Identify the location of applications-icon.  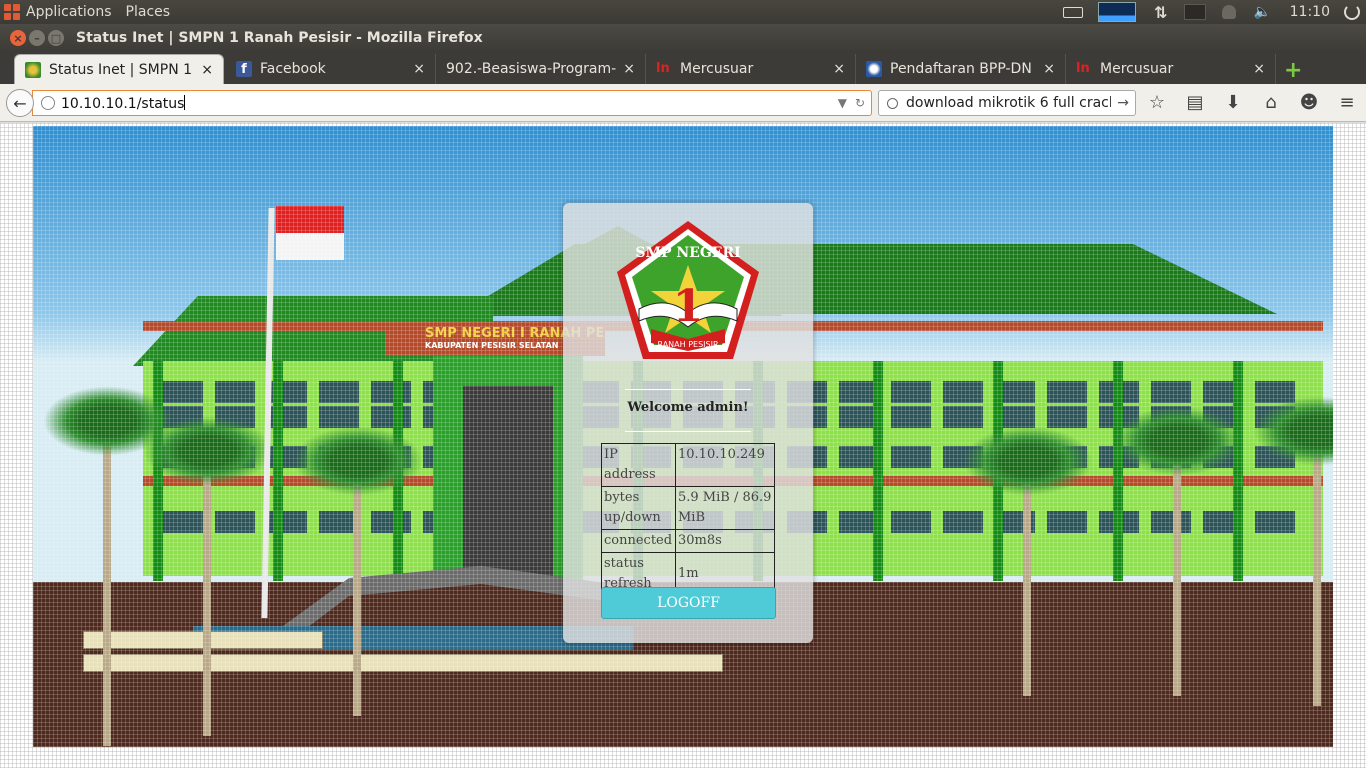
(12, 12).